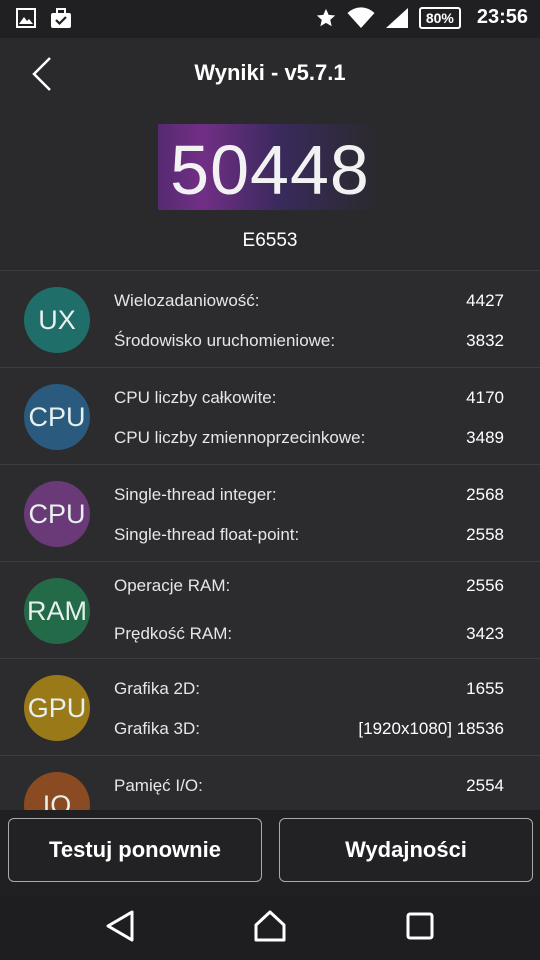 The width and height of the screenshot is (540, 960). Describe the element at coordinates (485, 633) in the screenshot. I see `row-value: 3423` at that location.